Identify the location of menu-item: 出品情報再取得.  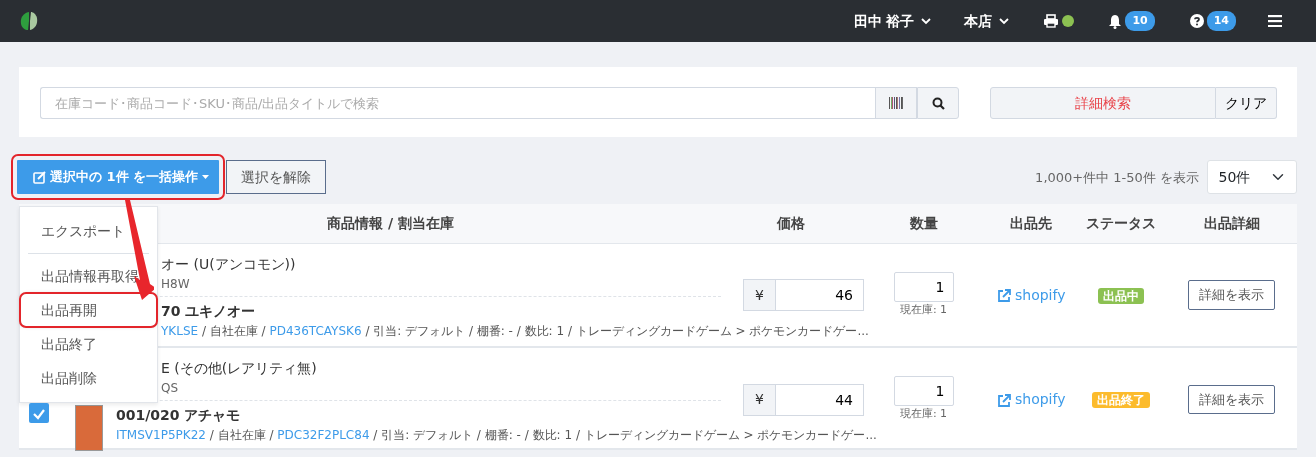
(88, 276).